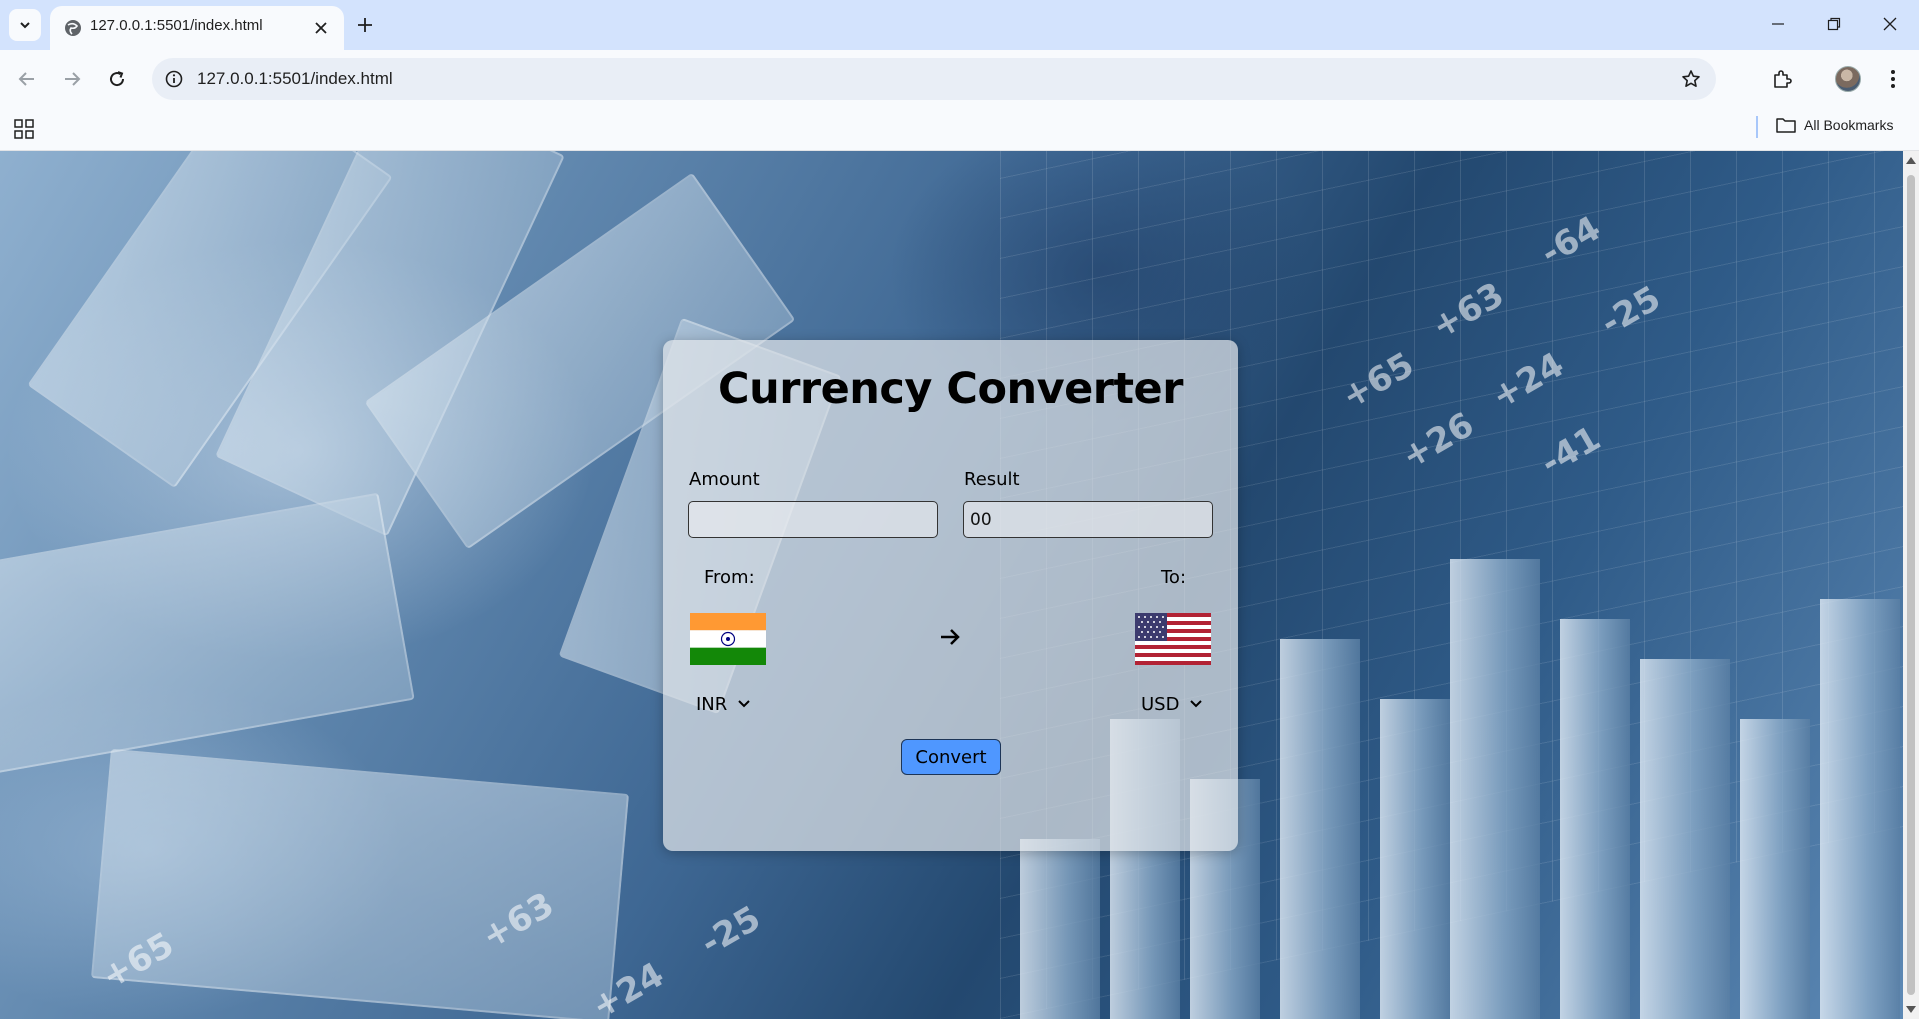 This screenshot has width=1919, height=1019. What do you see at coordinates (295, 78) in the screenshot?
I see `url-text: 127.0.0.1:5501/index.html` at bounding box center [295, 78].